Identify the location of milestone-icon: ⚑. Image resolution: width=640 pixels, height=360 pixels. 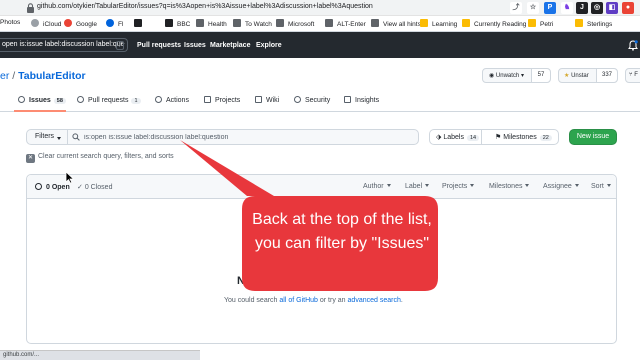
(498, 137).